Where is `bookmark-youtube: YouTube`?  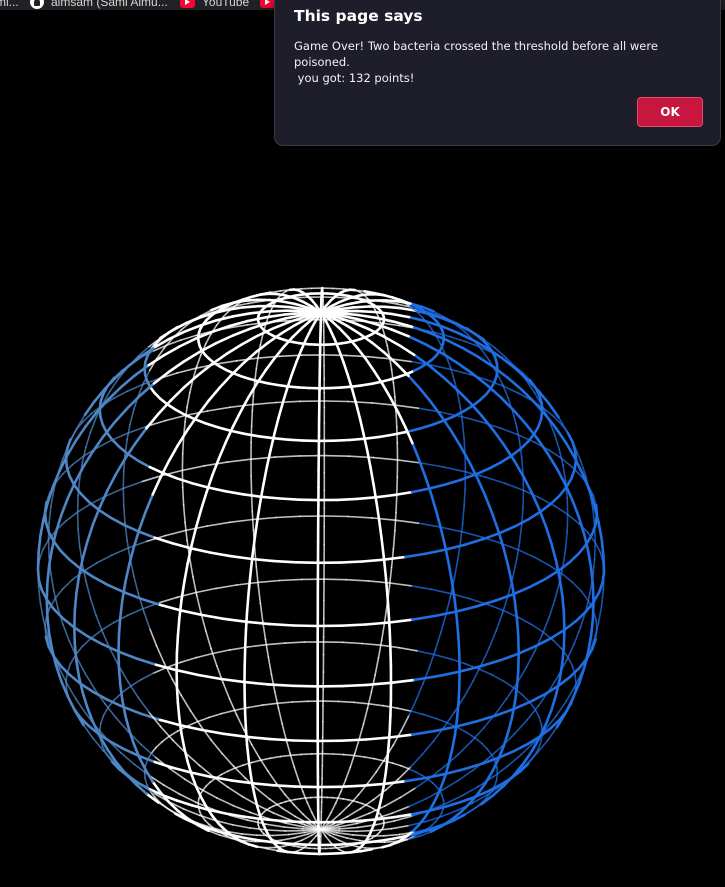 bookmark-youtube: YouTube is located at coordinates (214, 5).